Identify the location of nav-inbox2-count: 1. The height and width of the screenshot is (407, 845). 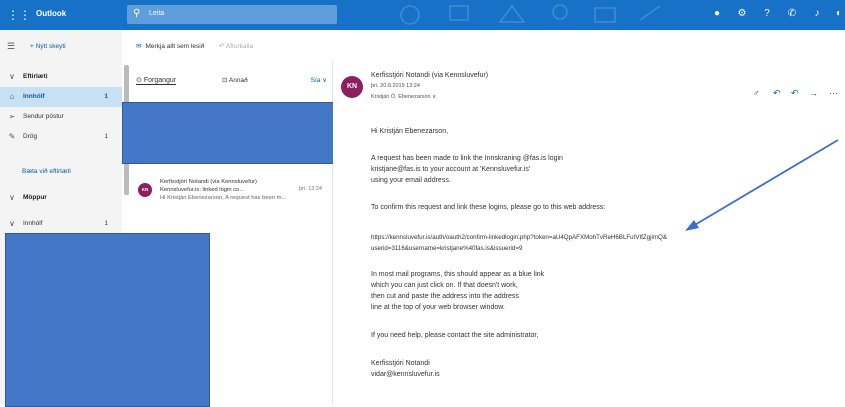
(106, 223).